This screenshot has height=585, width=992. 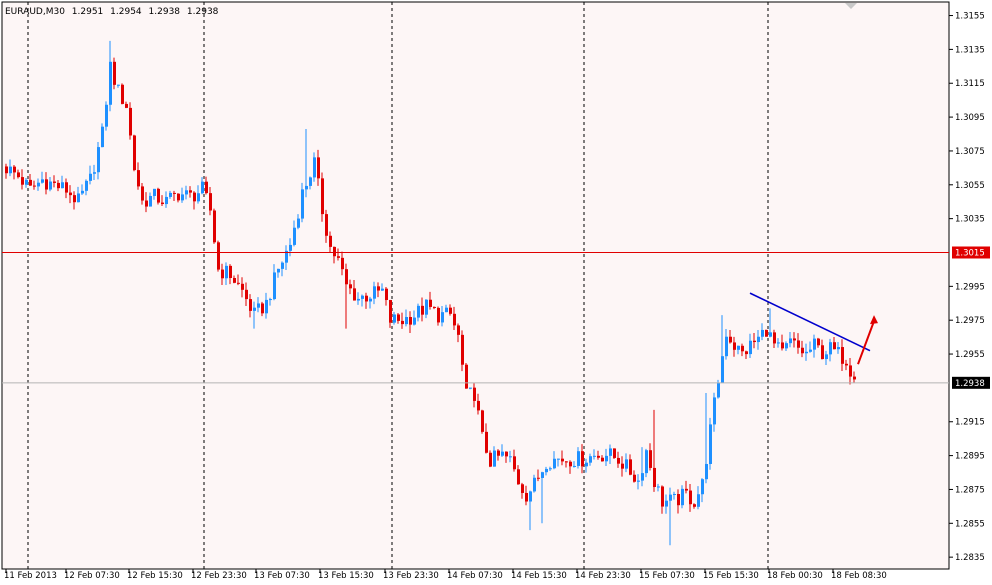 I want to click on time-tick-label: 15 Feb 07:30, so click(x=667, y=576).